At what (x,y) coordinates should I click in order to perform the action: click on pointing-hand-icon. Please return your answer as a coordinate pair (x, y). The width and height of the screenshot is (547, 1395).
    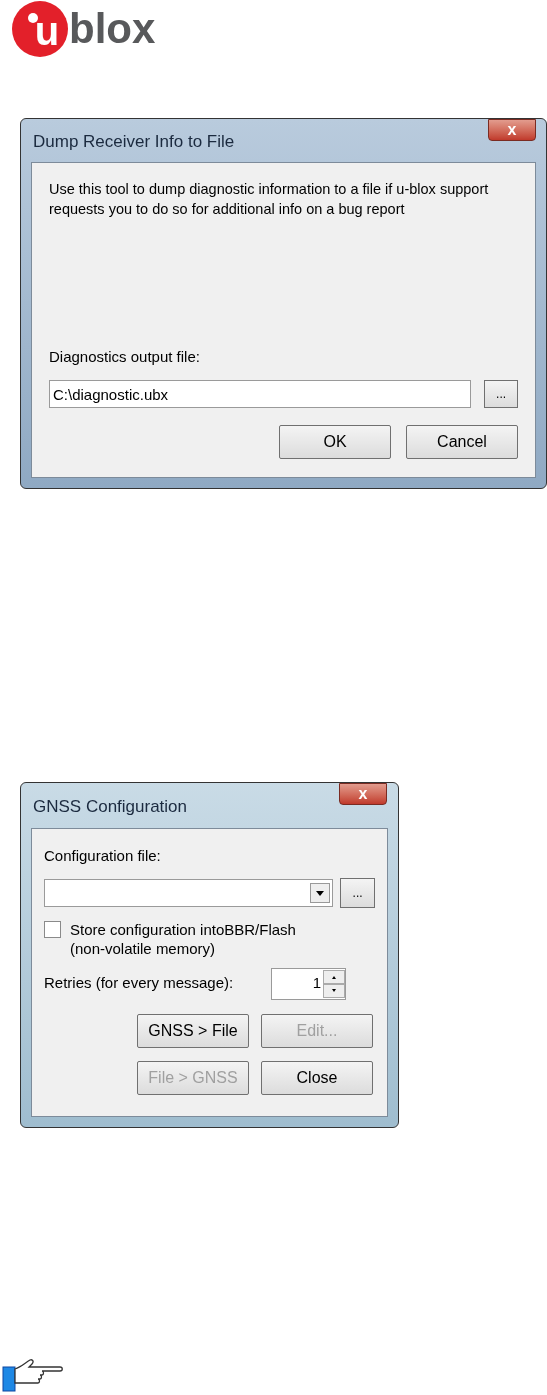
    Looking at the image, I should click on (33, 1376).